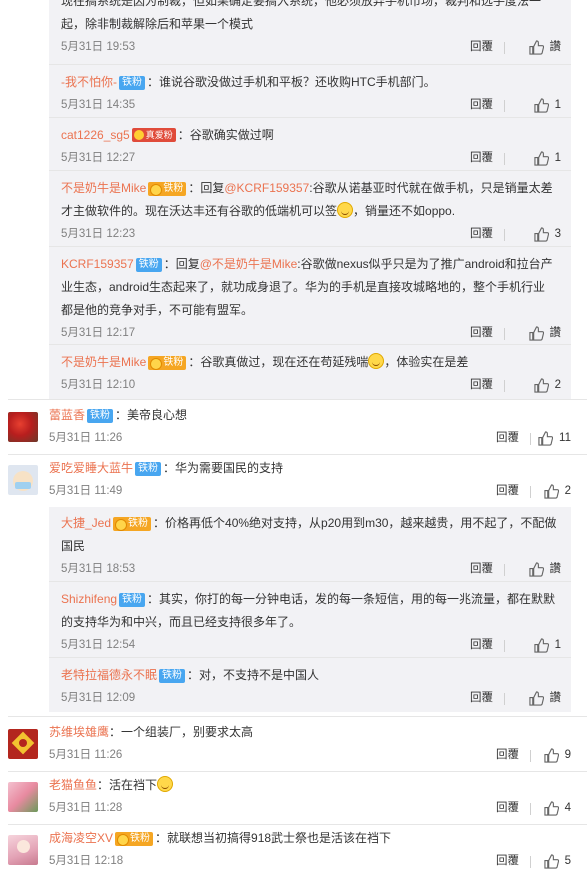  What do you see at coordinates (73, 785) in the screenshot?
I see `user-link: 老猫鱼鱼` at bounding box center [73, 785].